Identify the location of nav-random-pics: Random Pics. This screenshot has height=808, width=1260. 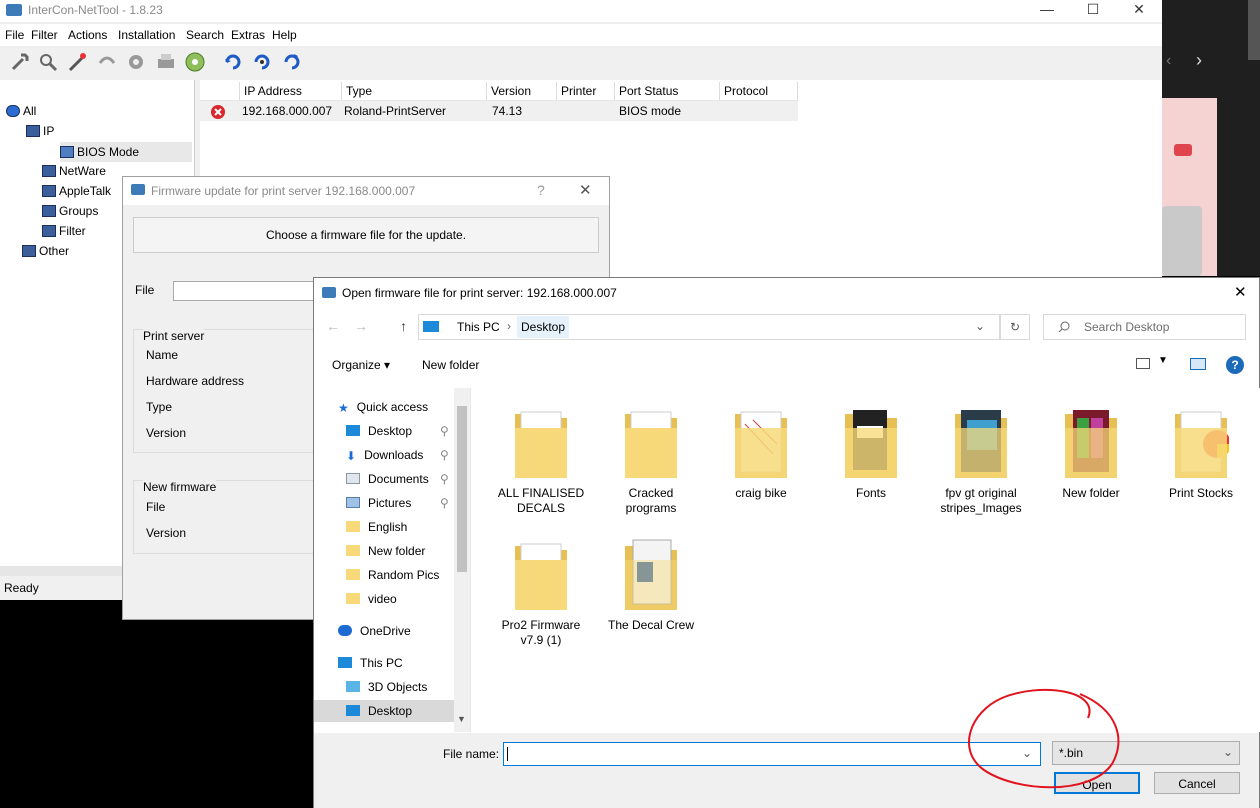
(392, 575).